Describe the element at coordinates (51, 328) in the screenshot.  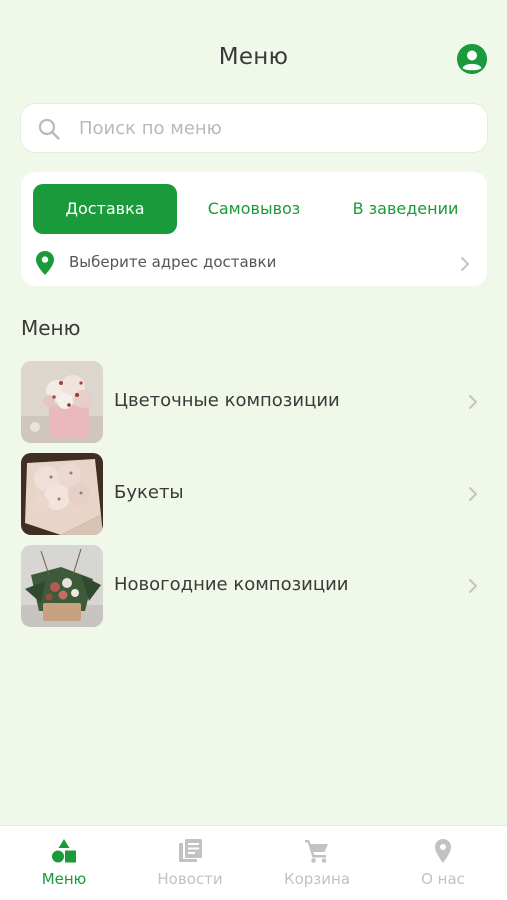
I see `section-title: Меню` at that location.